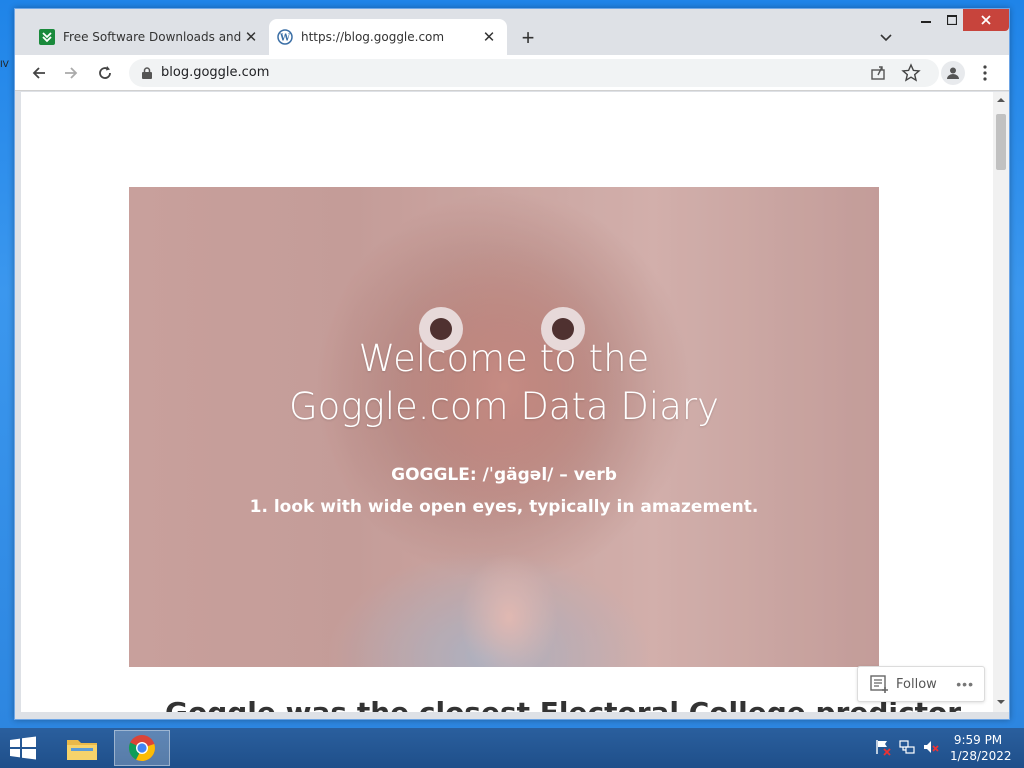 The height and width of the screenshot is (768, 1024). Describe the element at coordinates (528, 38) in the screenshot. I see `new-tab-plus-icon: +` at that location.